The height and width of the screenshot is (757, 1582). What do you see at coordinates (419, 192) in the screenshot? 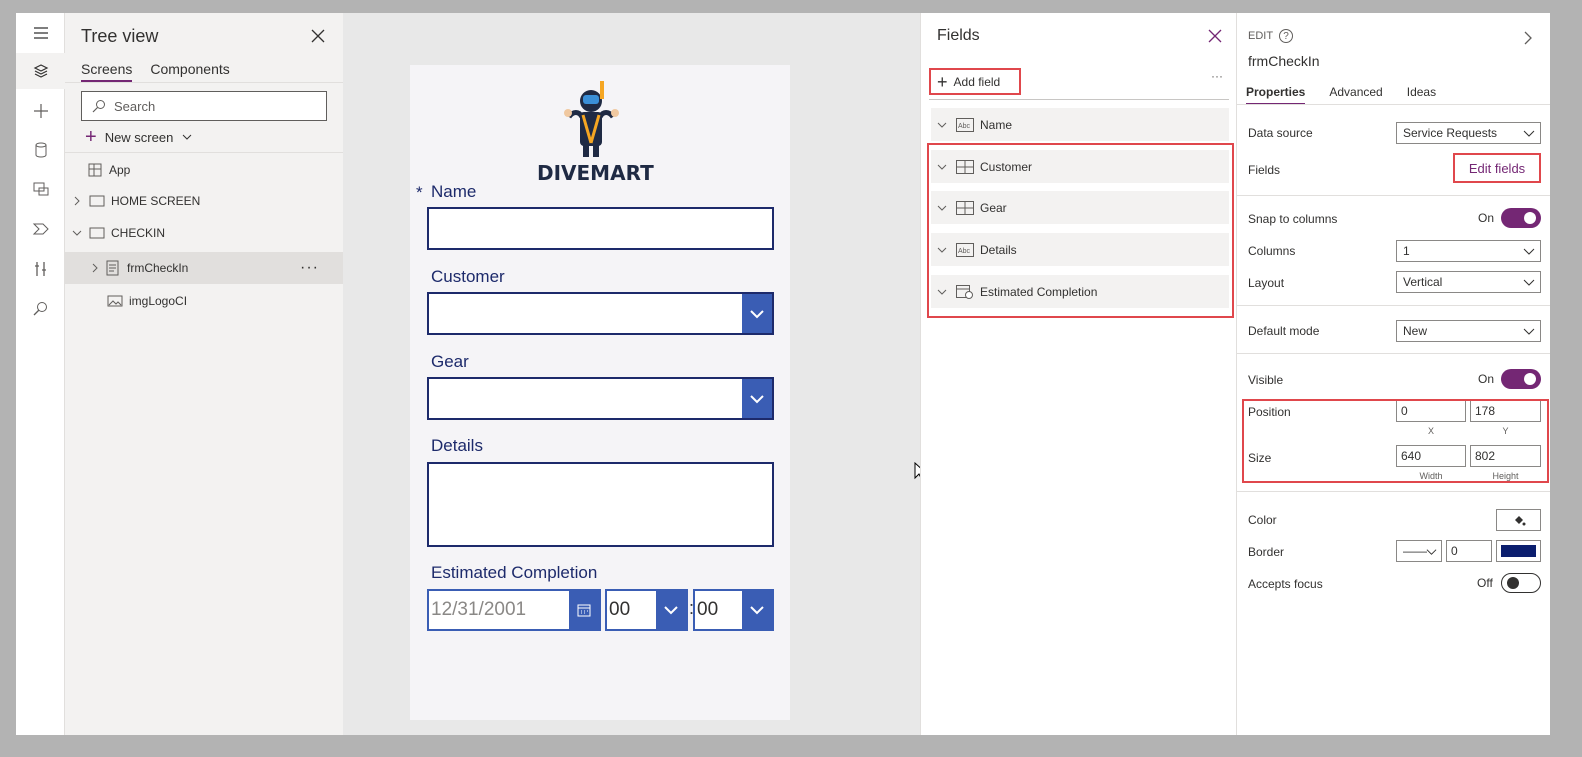
I see `required-mark: *` at bounding box center [419, 192].